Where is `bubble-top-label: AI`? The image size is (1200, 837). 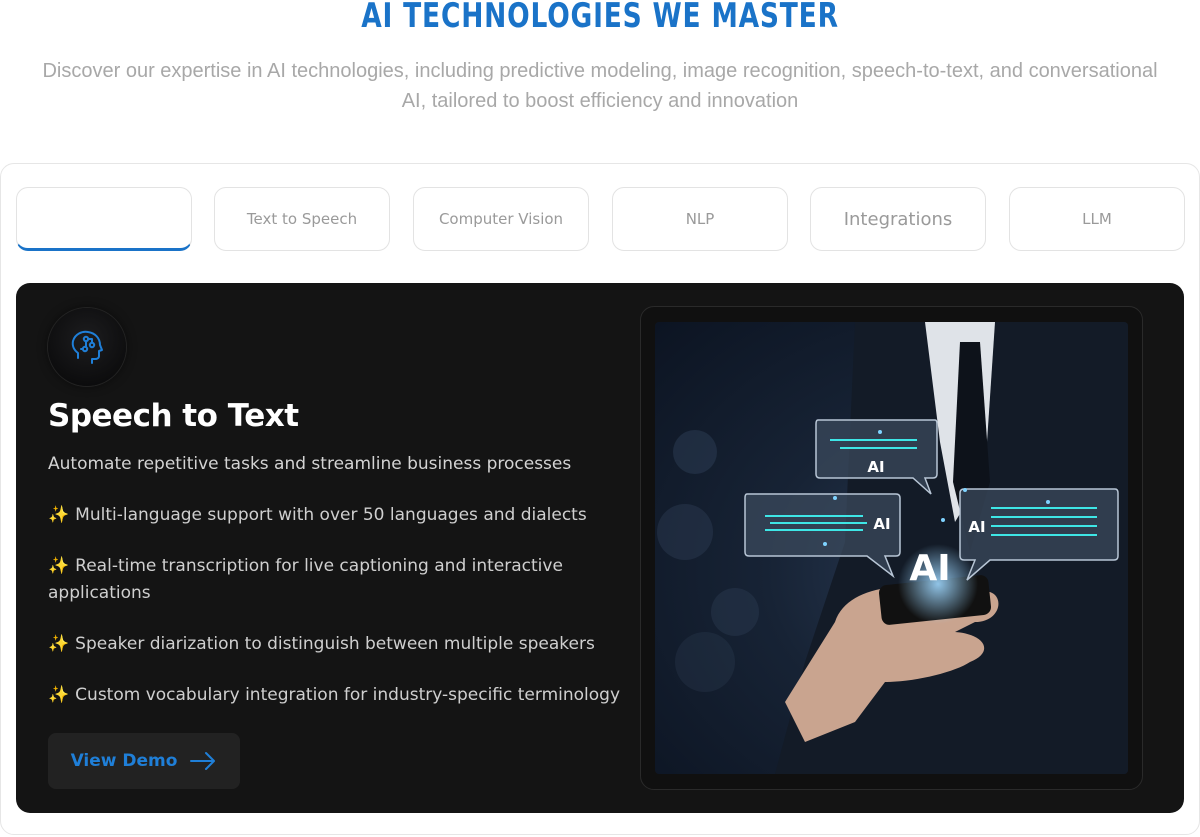
bubble-top-label: AI is located at coordinates (875, 467).